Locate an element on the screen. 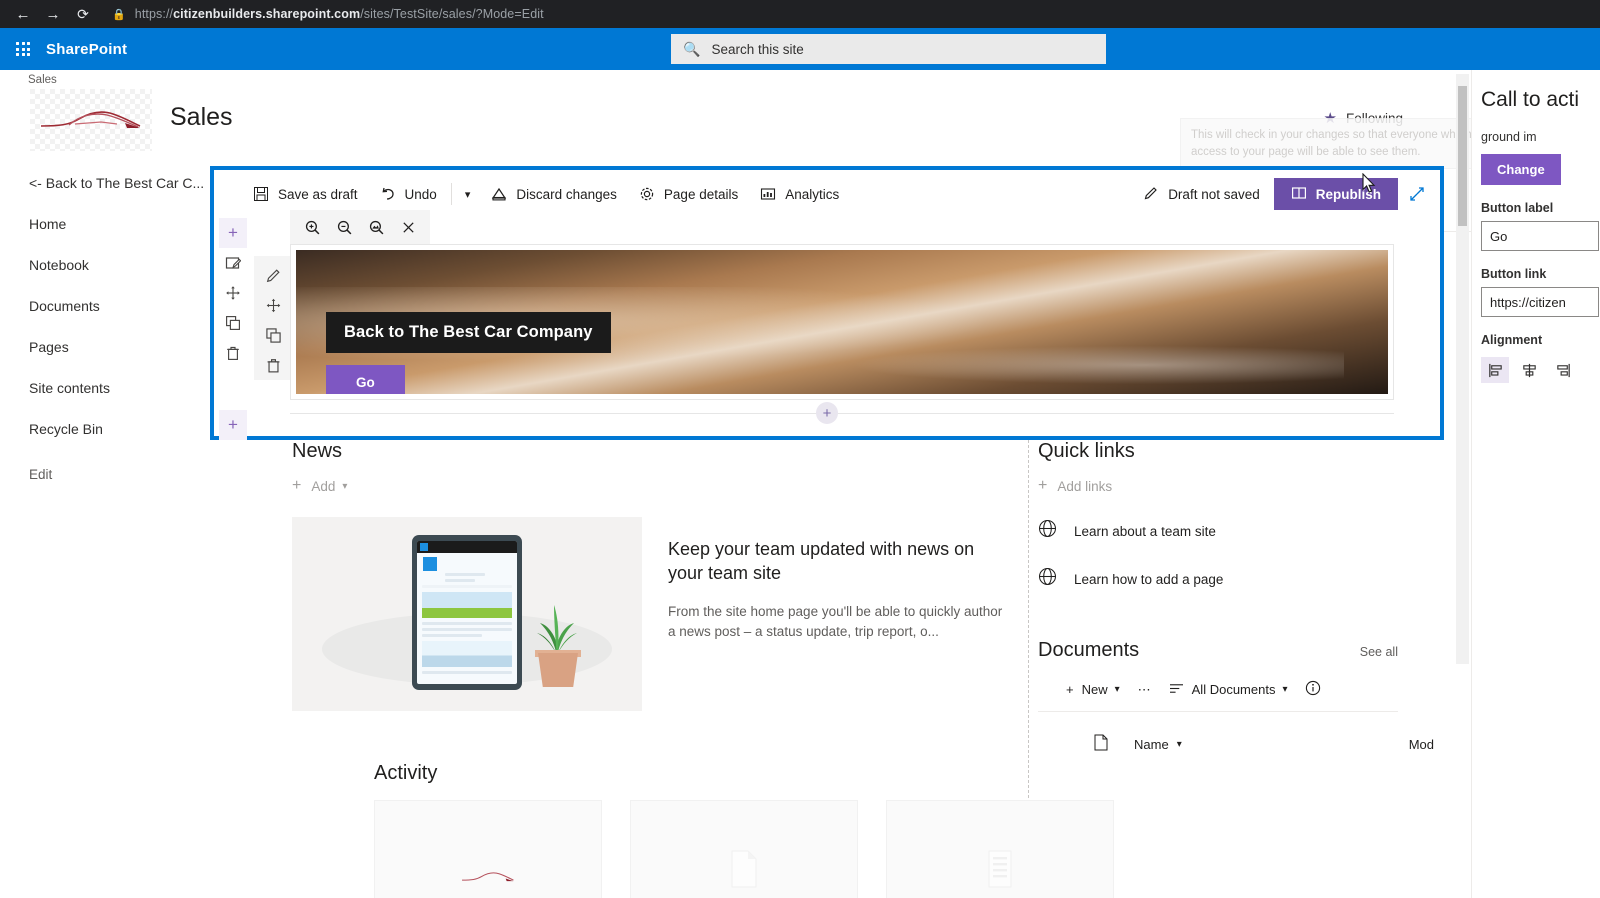 The image size is (1600, 898). quick-link-label: Learn how to add a page is located at coordinates (1149, 579).